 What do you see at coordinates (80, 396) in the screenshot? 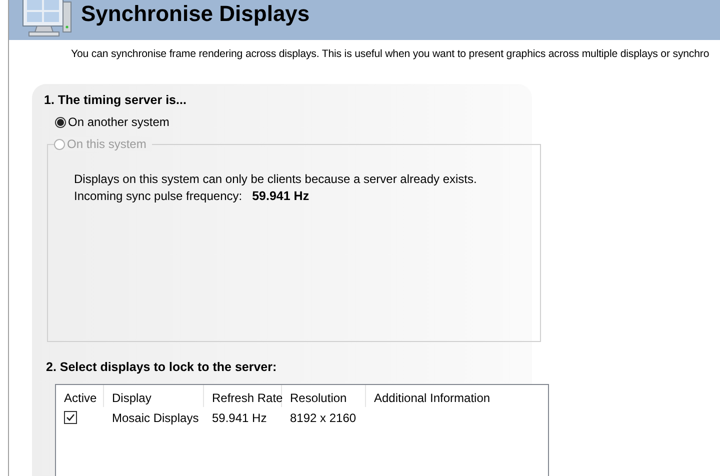
I see `column-header: Active` at bounding box center [80, 396].